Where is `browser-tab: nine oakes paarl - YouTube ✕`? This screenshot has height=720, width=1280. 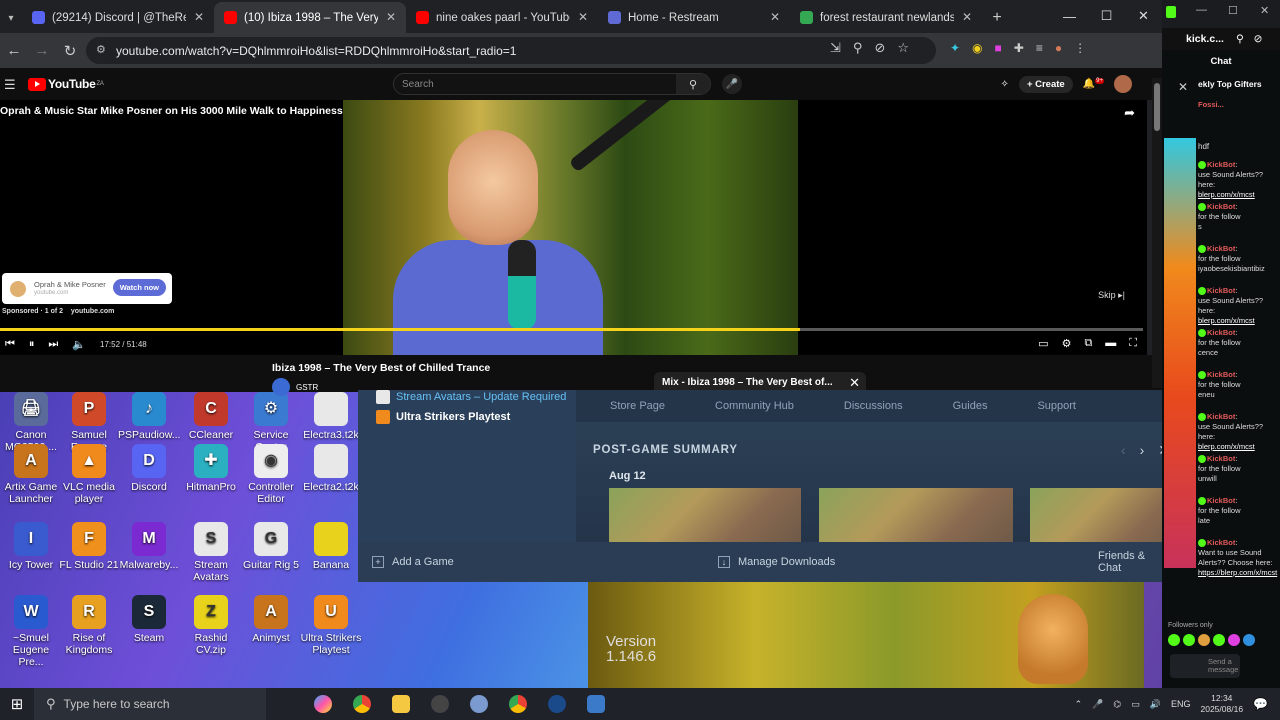
browser-tab: nine oakes paarl - YouTube ✕ is located at coordinates (502, 17).